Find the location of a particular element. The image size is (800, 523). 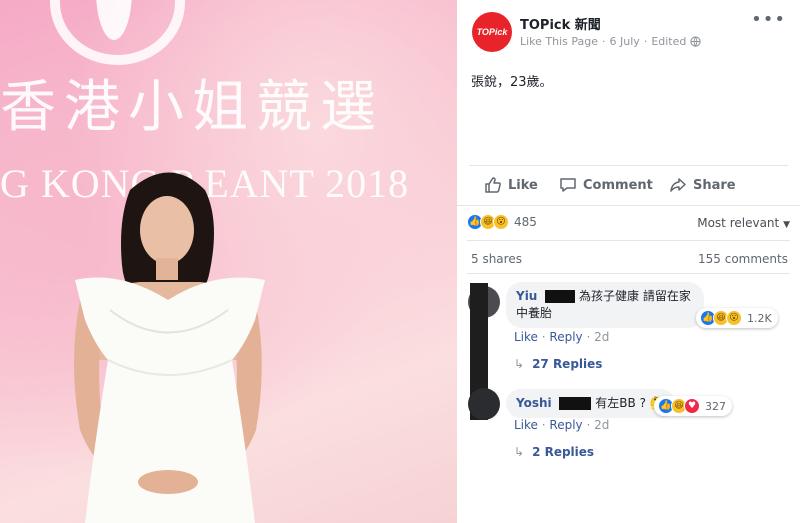

page-name-link: TOPick 新聞 is located at coordinates (560, 23).